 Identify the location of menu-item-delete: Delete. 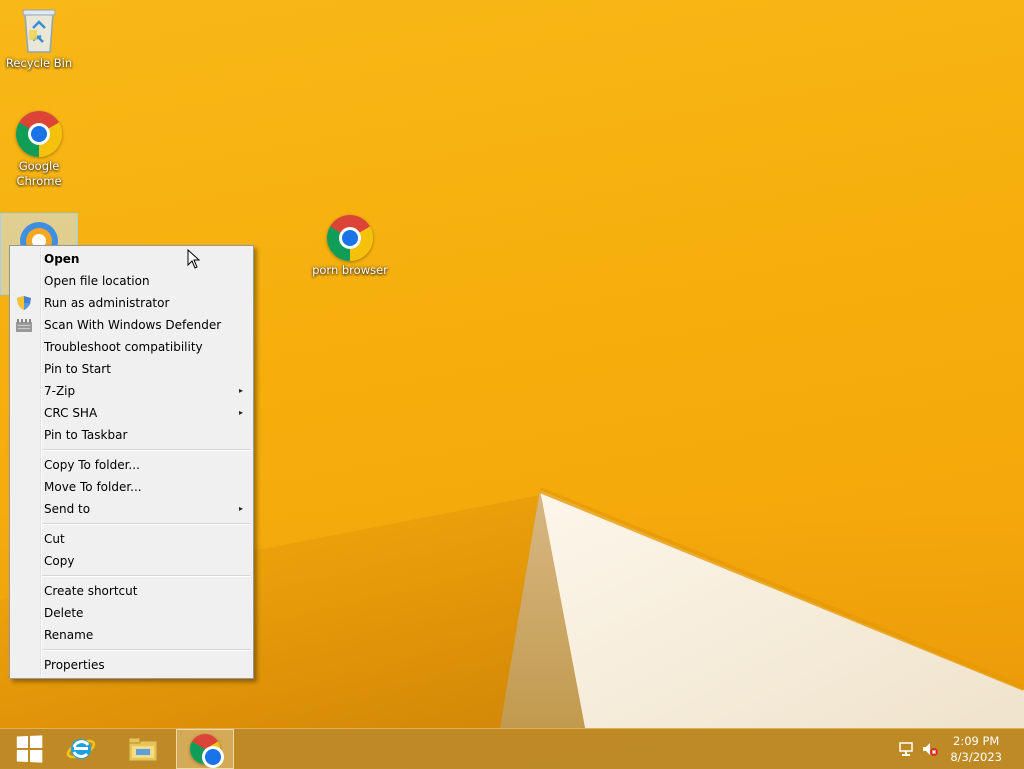
(131, 613).